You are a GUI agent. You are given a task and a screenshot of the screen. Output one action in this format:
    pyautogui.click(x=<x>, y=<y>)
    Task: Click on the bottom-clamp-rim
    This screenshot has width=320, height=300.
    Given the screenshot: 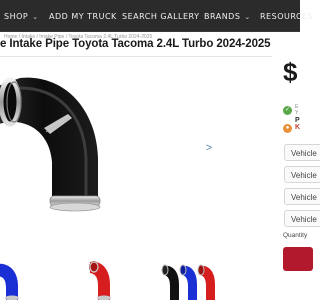 What is the action you would take?
    pyautogui.click(x=75, y=207)
    